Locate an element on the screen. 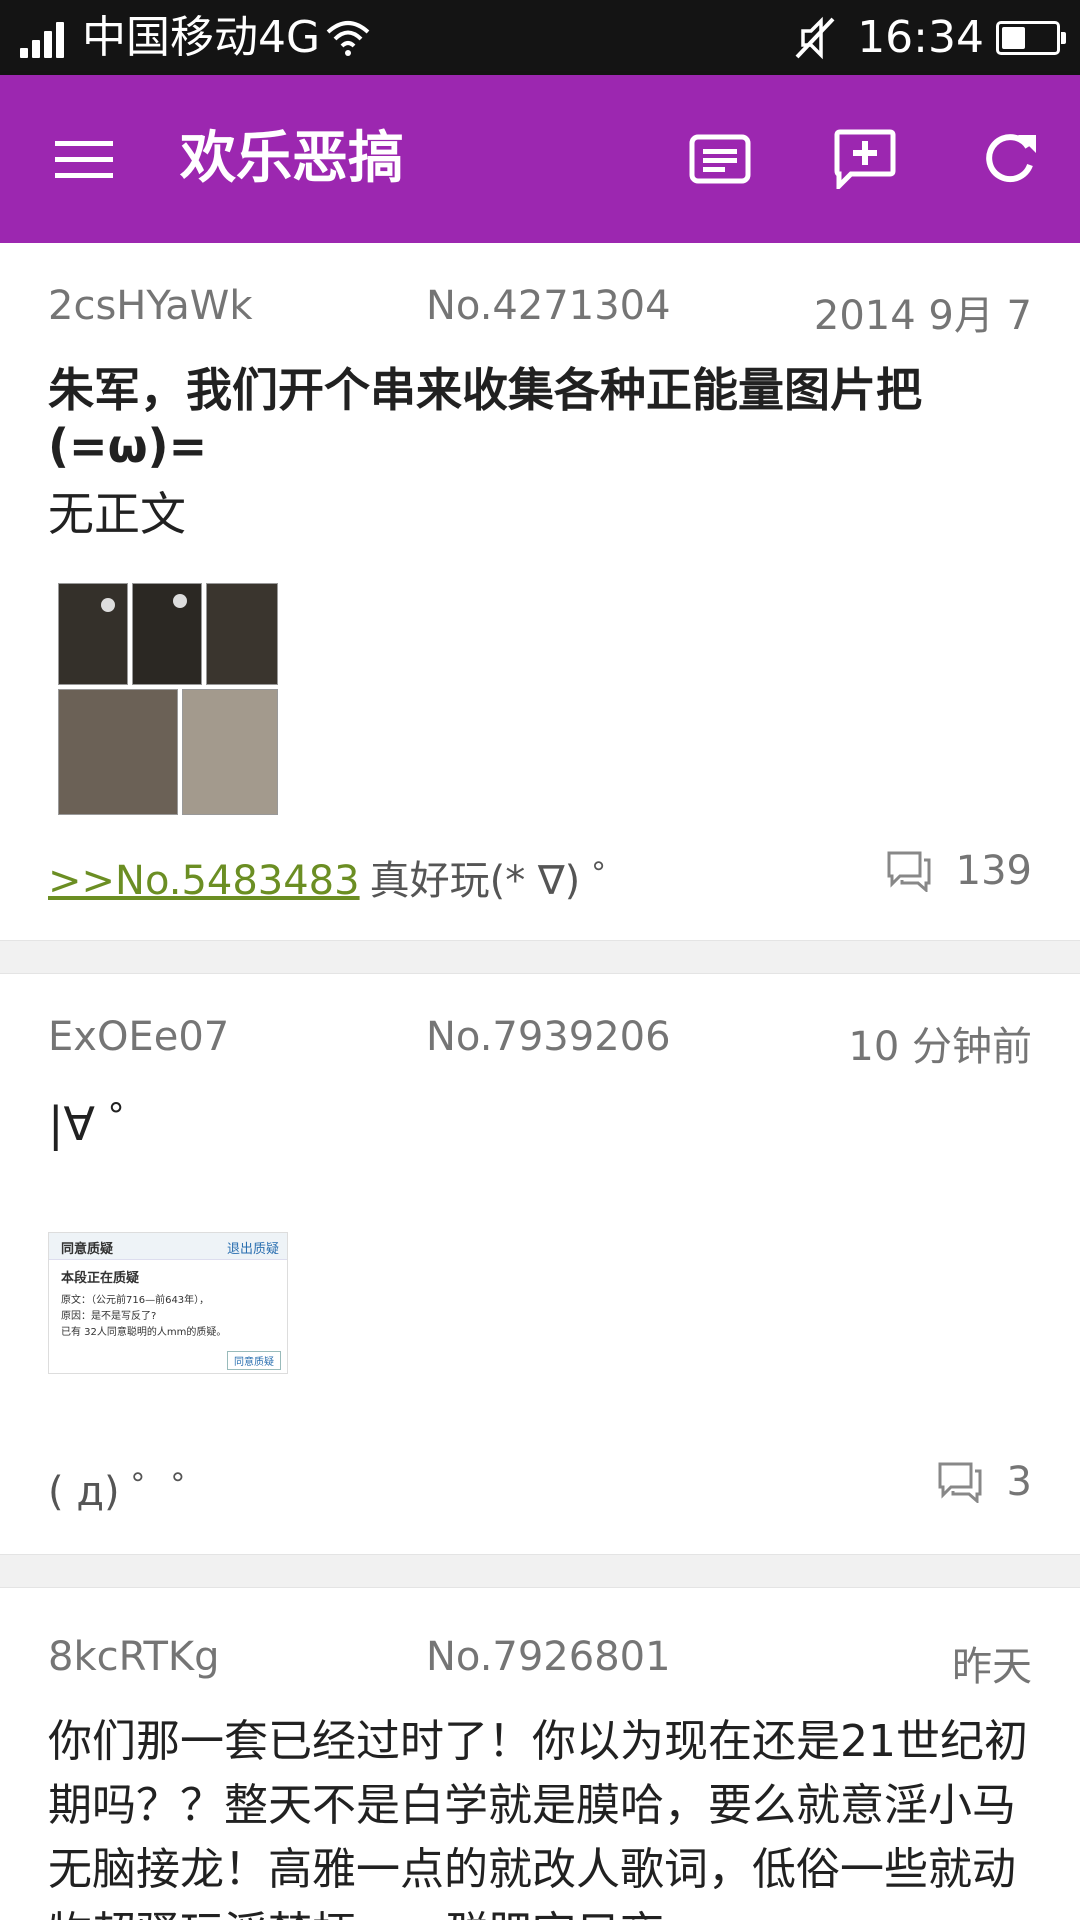 The image size is (1080, 1920). image-line: 原因：是不是写反了? is located at coordinates (109, 1316).